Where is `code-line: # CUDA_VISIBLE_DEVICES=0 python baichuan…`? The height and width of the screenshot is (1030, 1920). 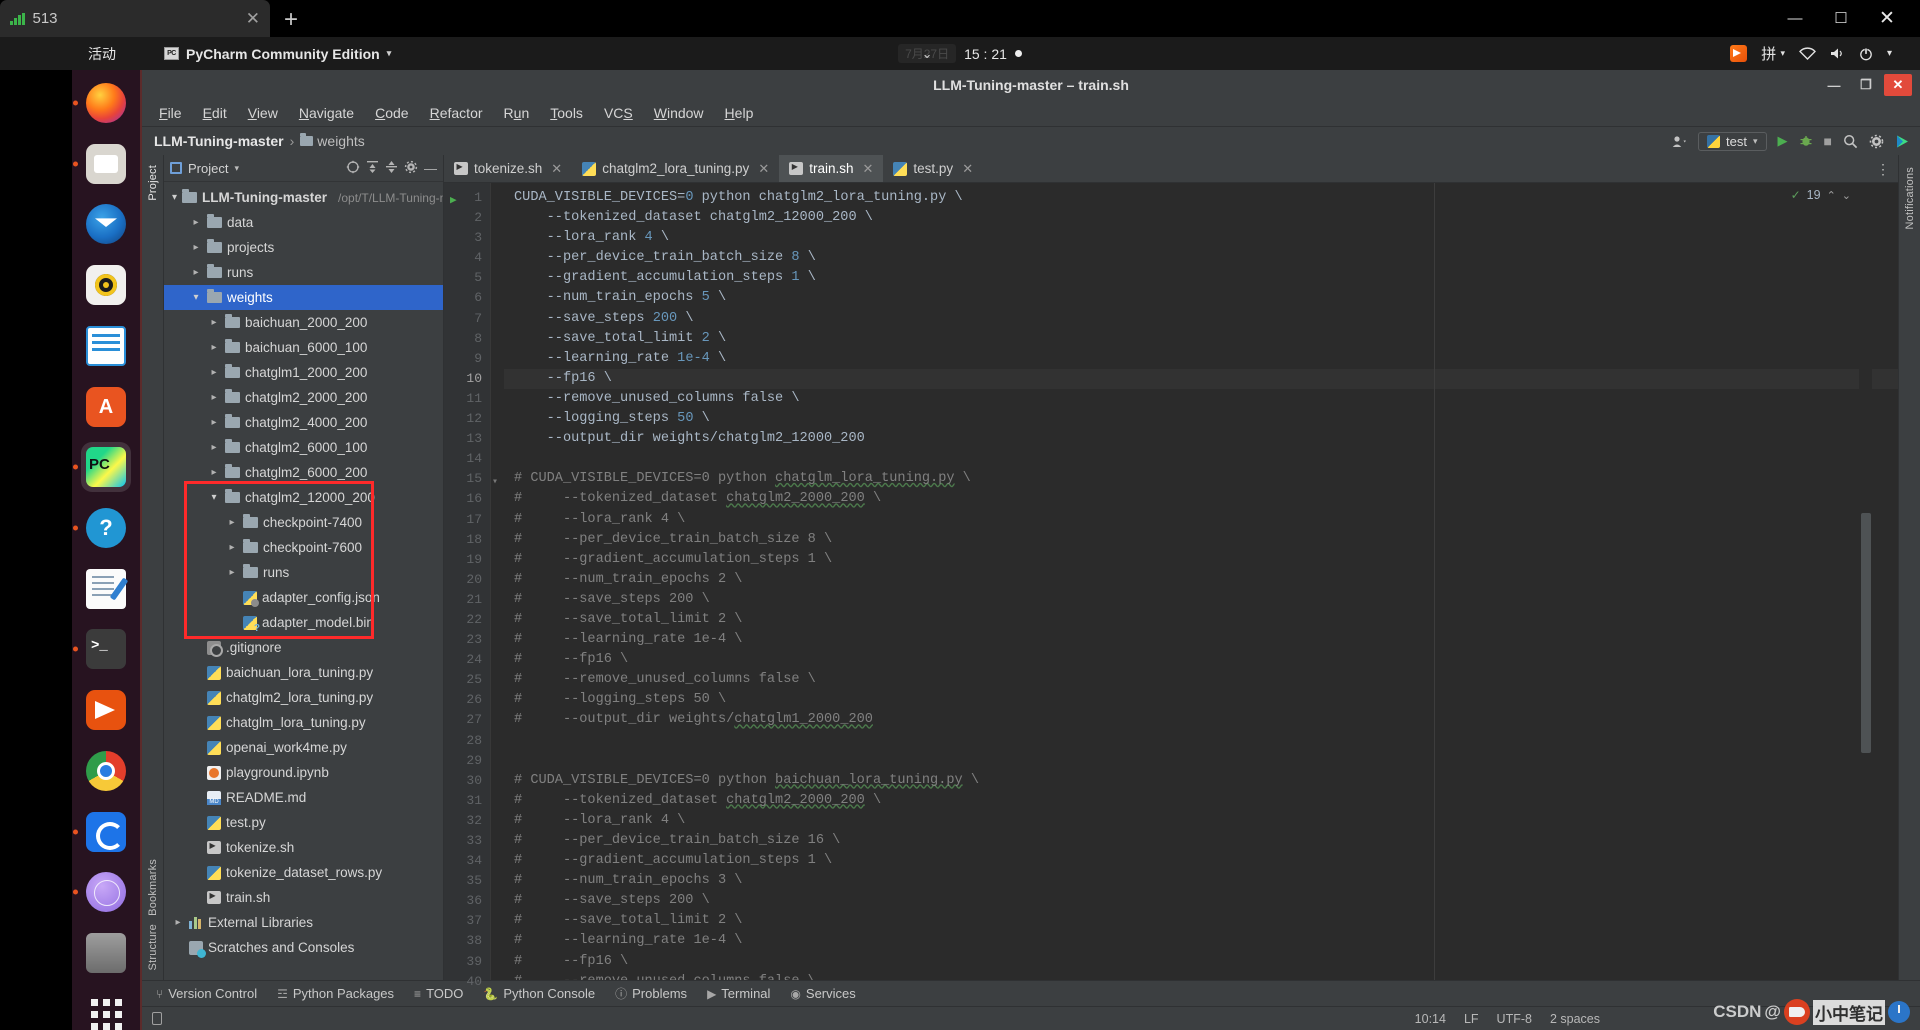
code-line: # CUDA_VISIBLE_DEVICES=0 python baichuan… is located at coordinates (1201, 781).